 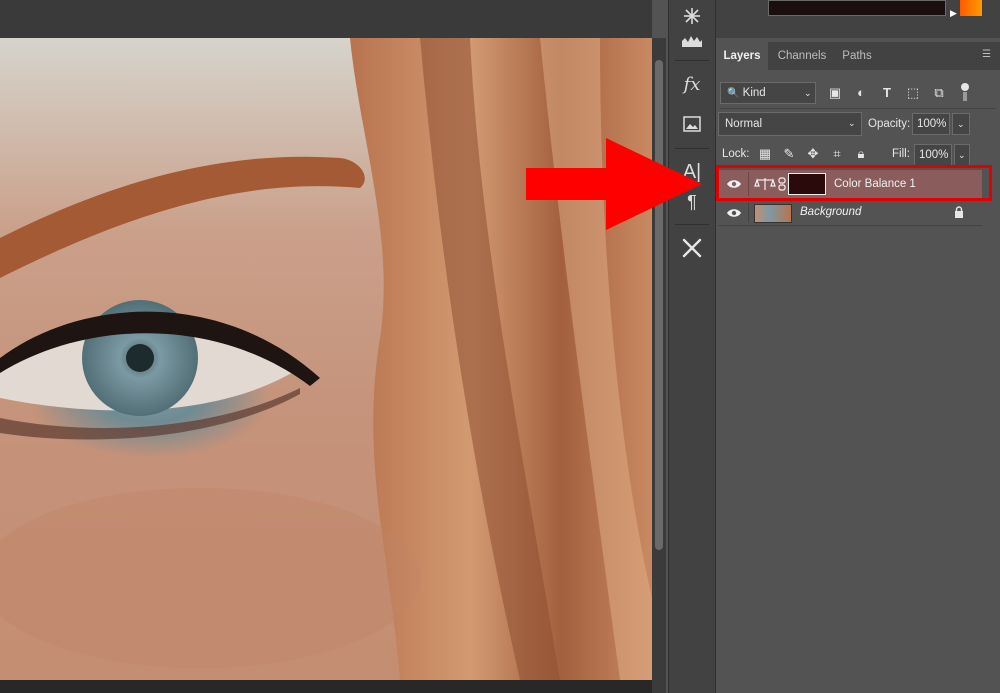 What do you see at coordinates (889, 124) in the screenshot?
I see `opacity-label: Opacity:` at bounding box center [889, 124].